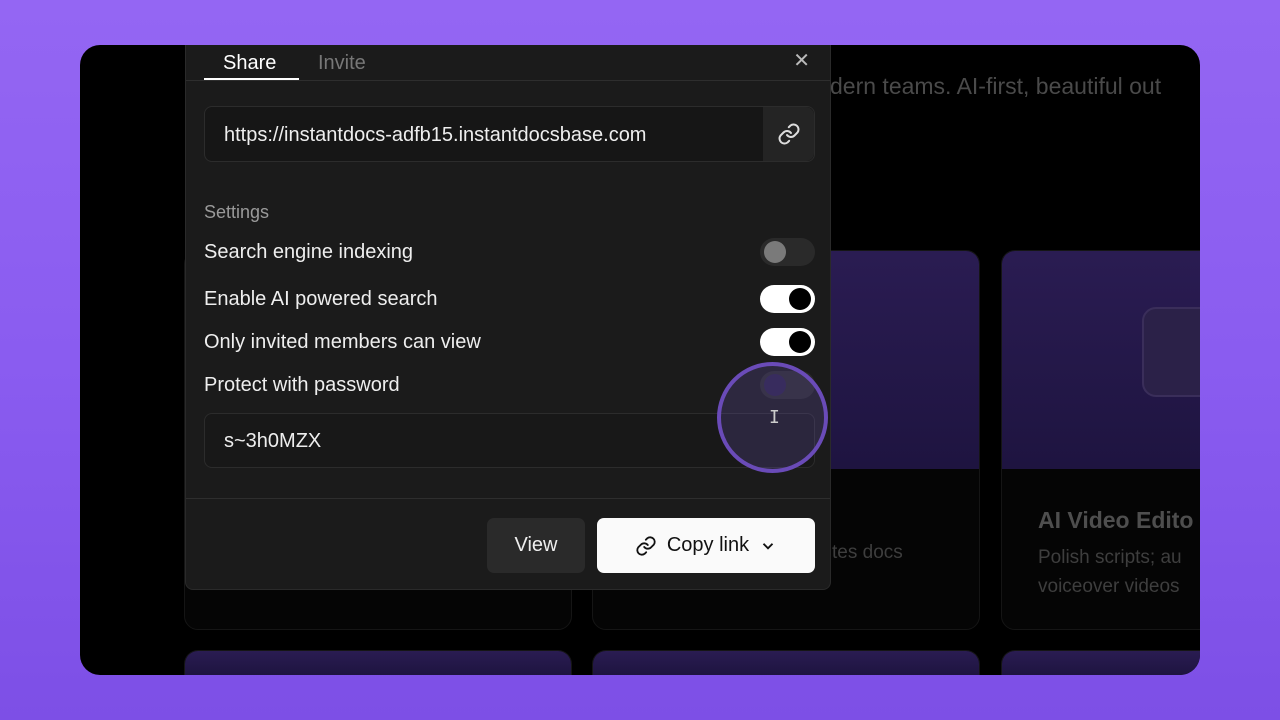 The width and height of the screenshot is (1280, 720). I want to click on setting-ai-search: Enable AI powered search, so click(509, 299).